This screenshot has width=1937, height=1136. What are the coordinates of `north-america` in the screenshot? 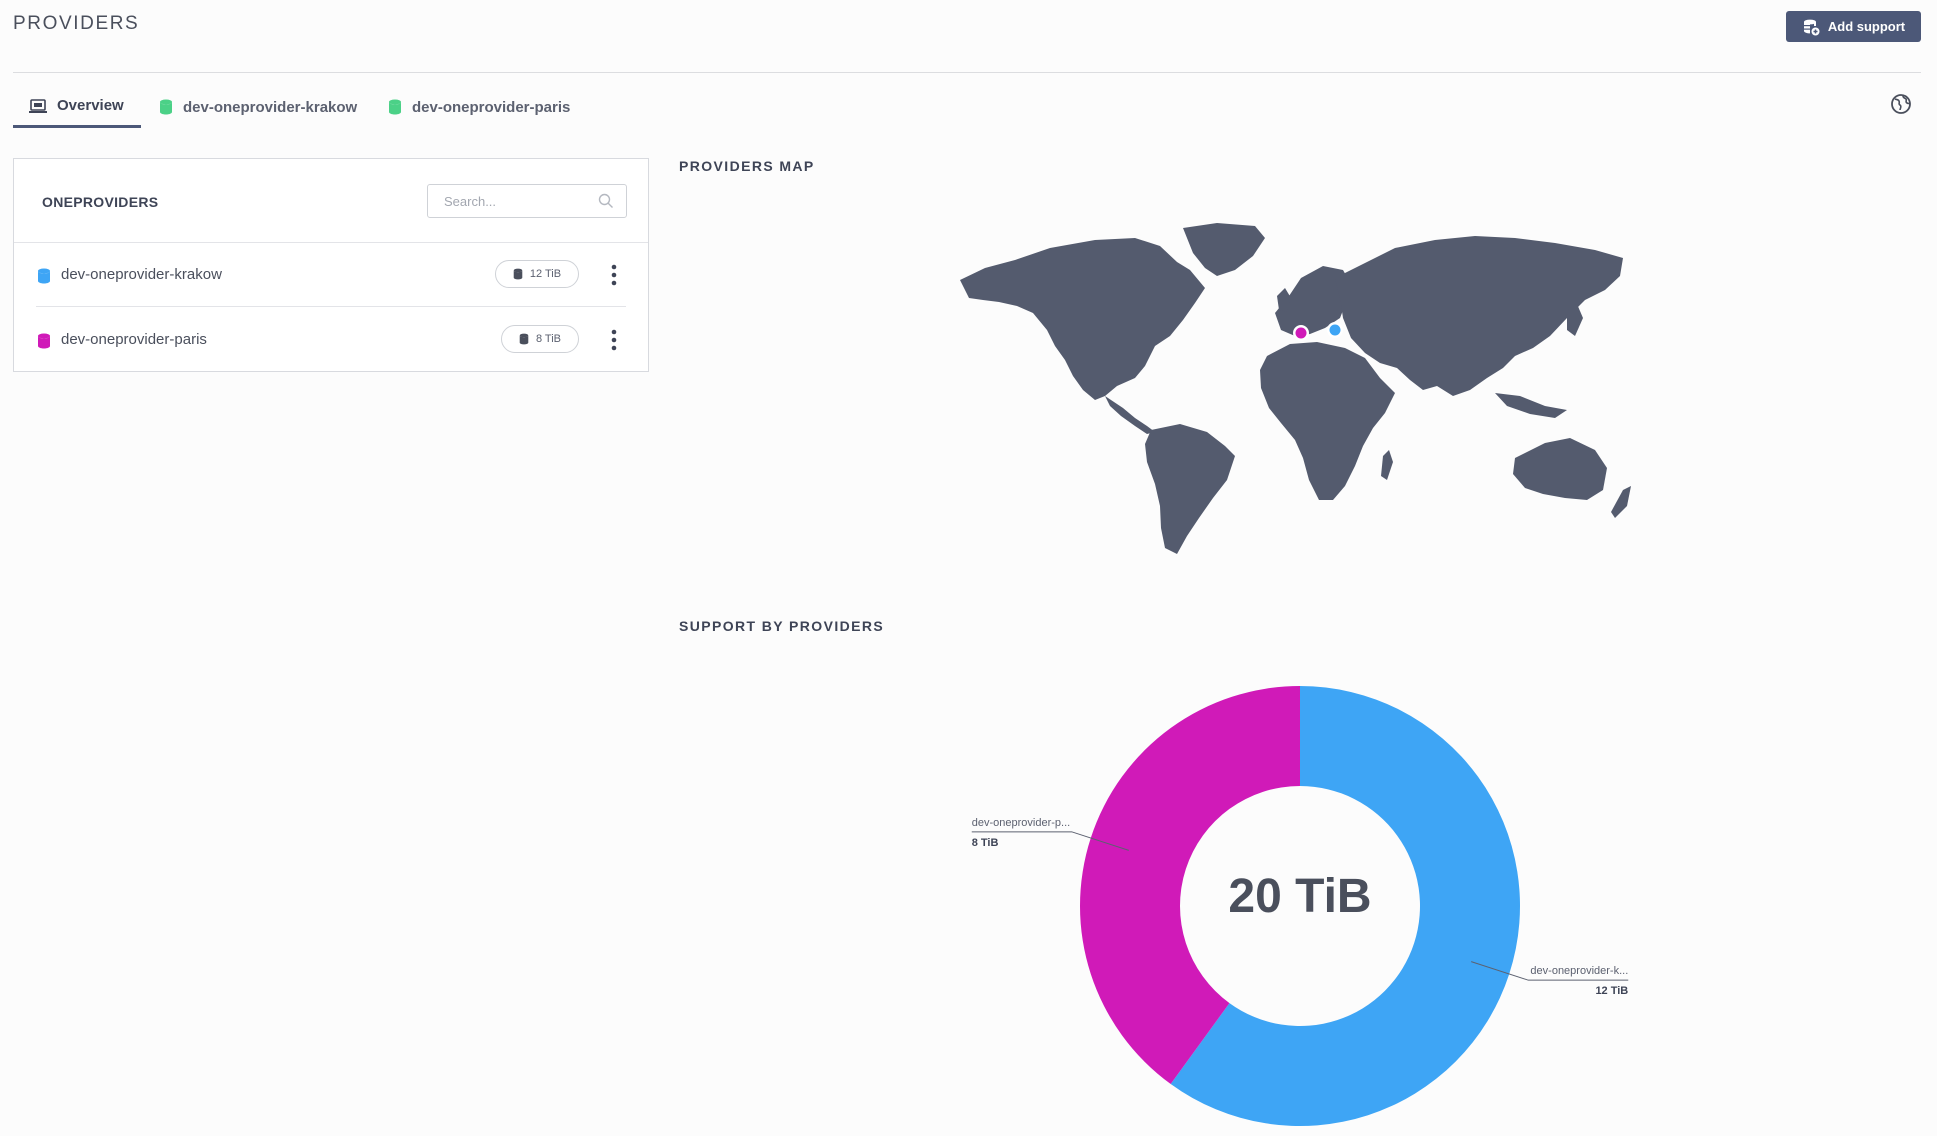 It's located at (1082, 319).